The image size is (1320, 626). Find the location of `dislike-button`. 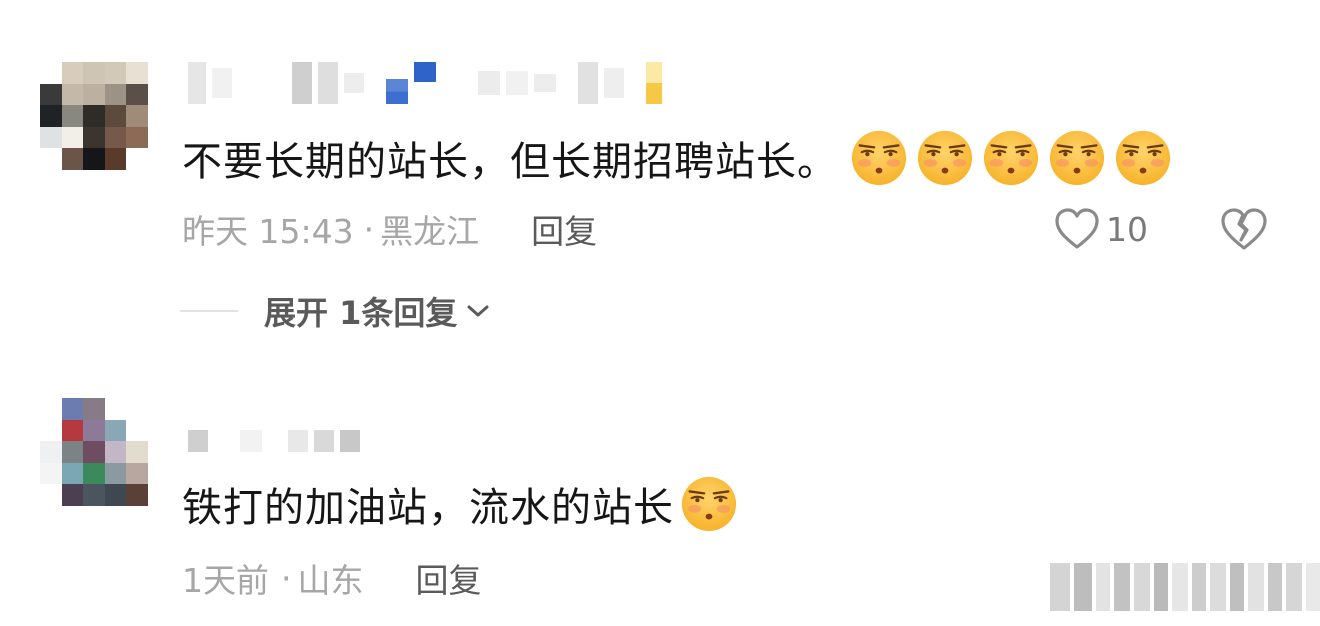

dislike-button is located at coordinates (1244, 231).